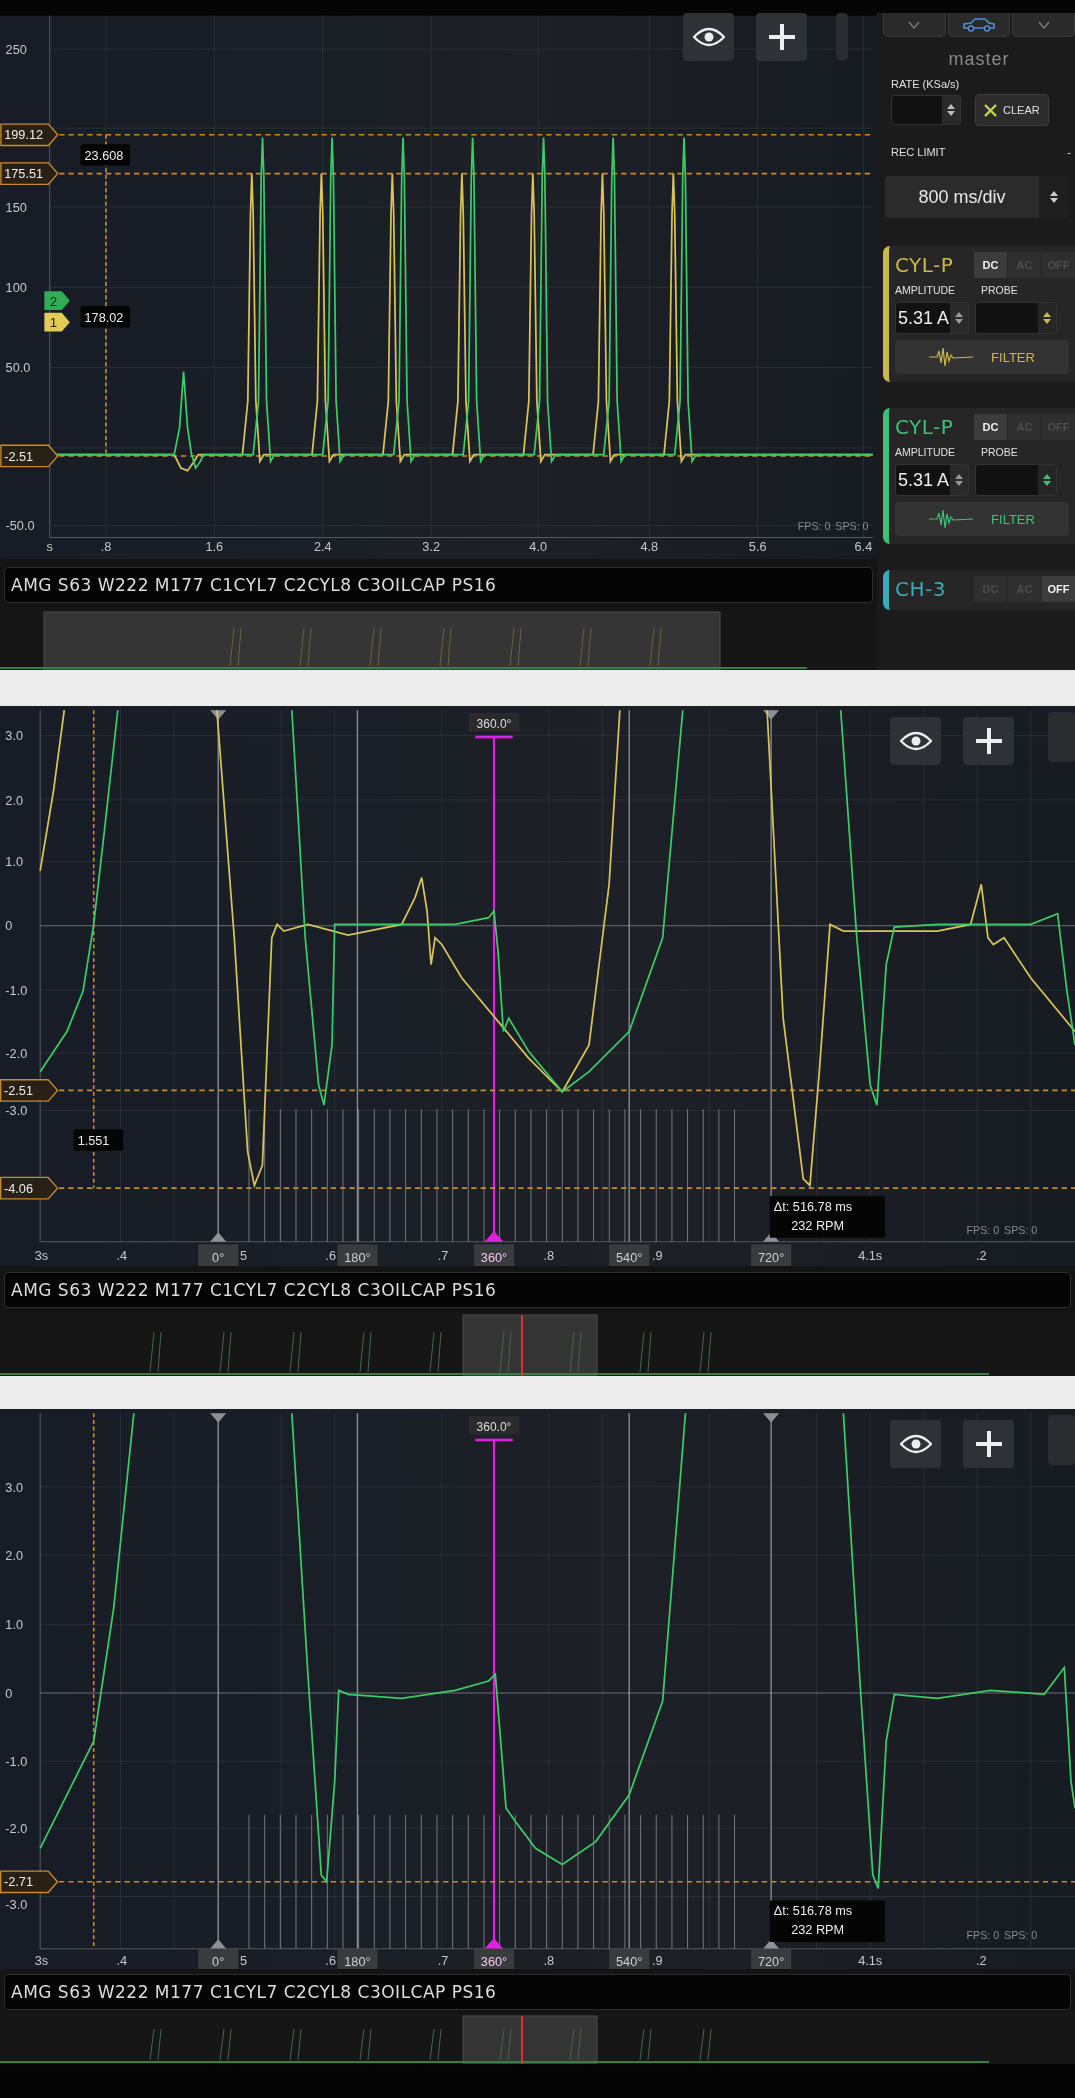 The width and height of the screenshot is (1075, 2098). Describe the element at coordinates (57, 301) in the screenshot. I see `channel-marker: 2` at that location.